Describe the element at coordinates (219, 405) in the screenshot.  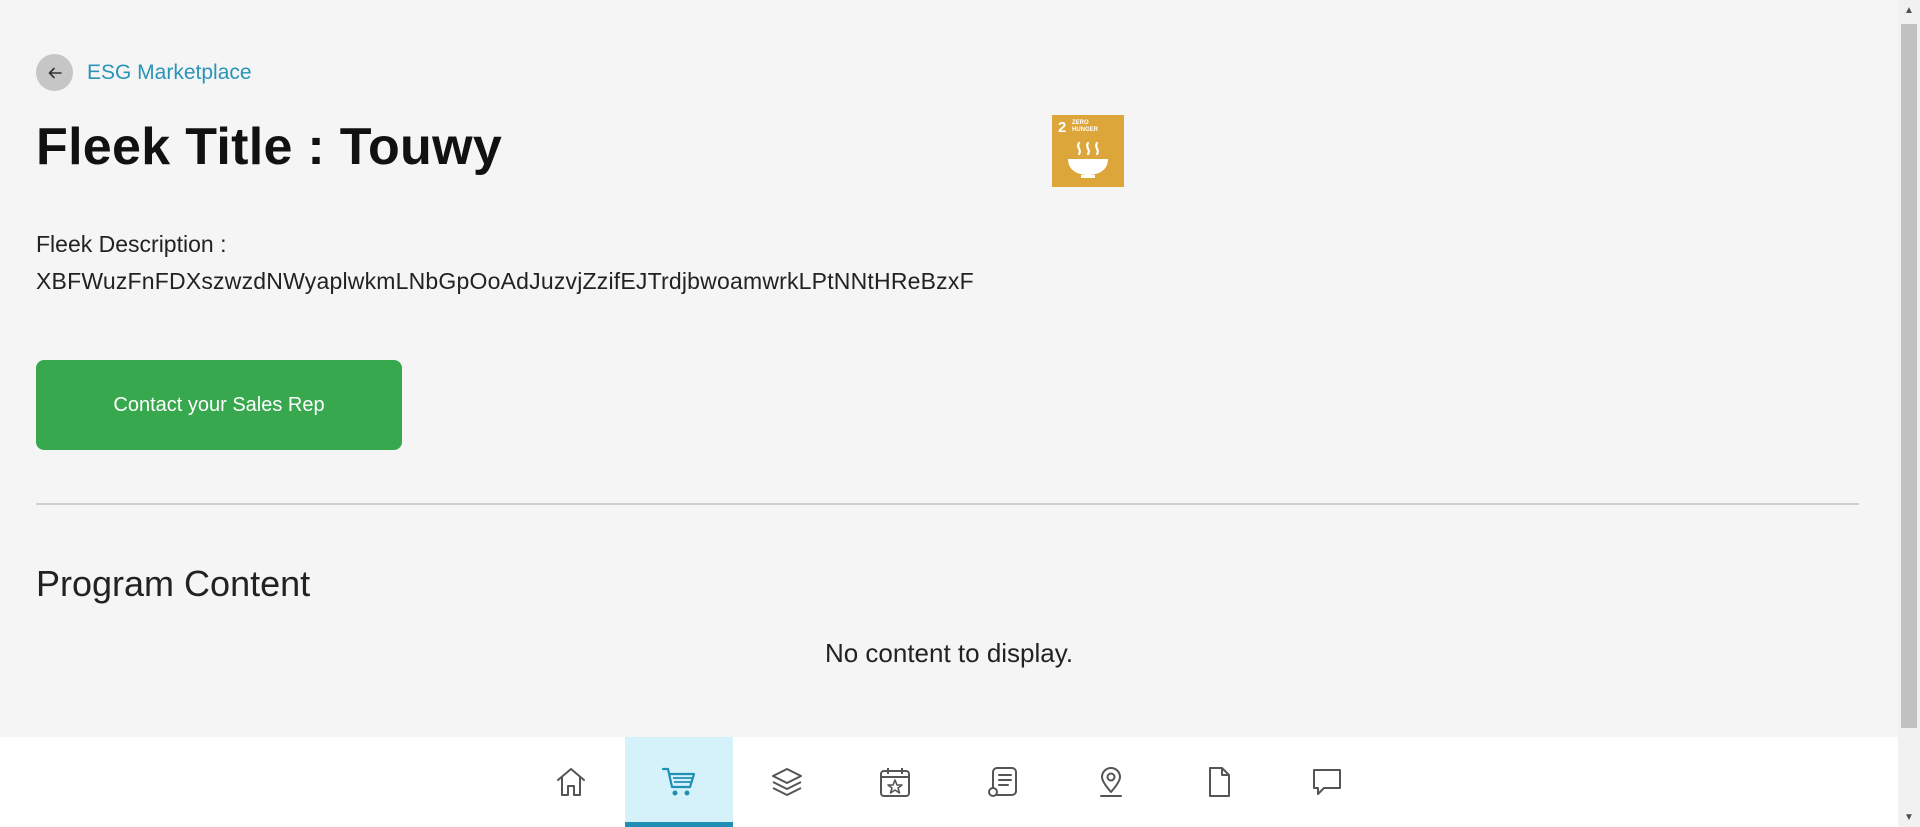
I see `contact-sales-rep-button: Contact your Sales Rep` at that location.